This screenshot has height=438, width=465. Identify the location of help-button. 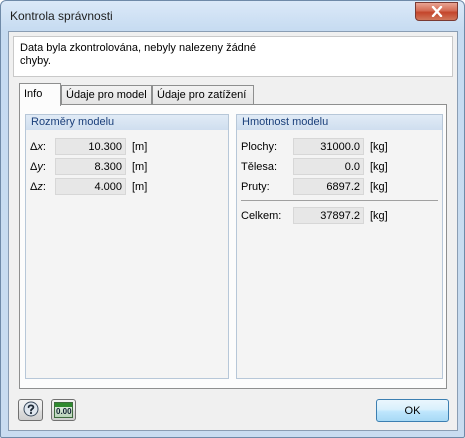
(30, 410).